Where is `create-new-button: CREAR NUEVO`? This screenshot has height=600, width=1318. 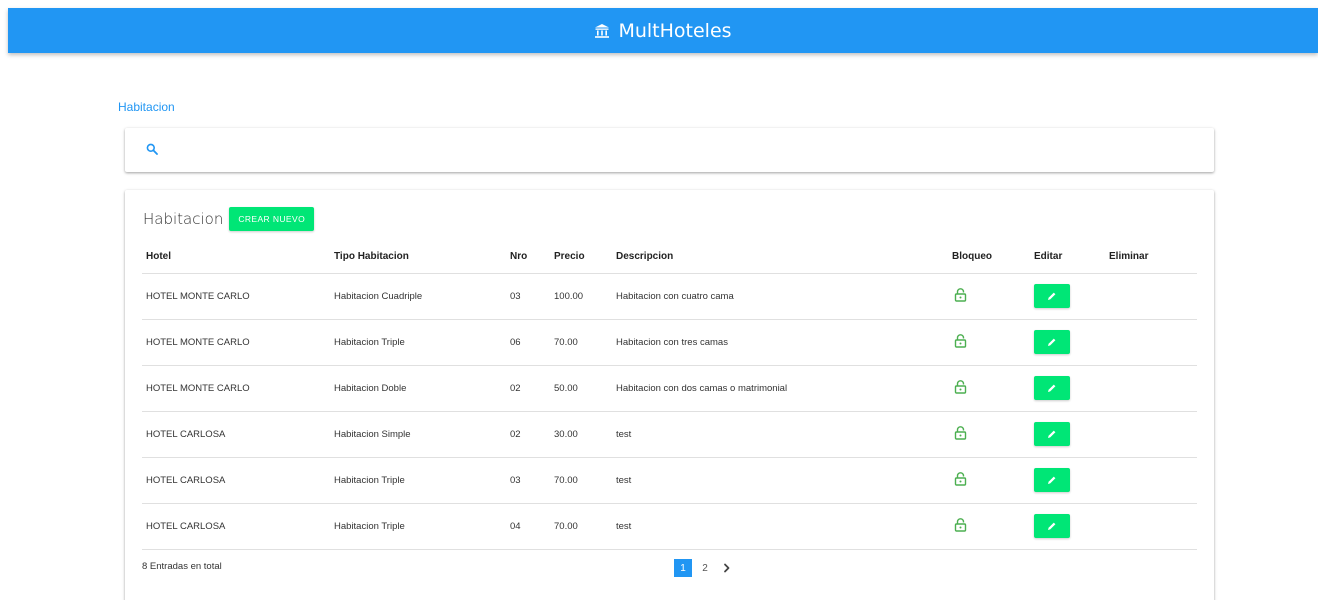
create-new-button: CREAR NUEVO is located at coordinates (272, 219).